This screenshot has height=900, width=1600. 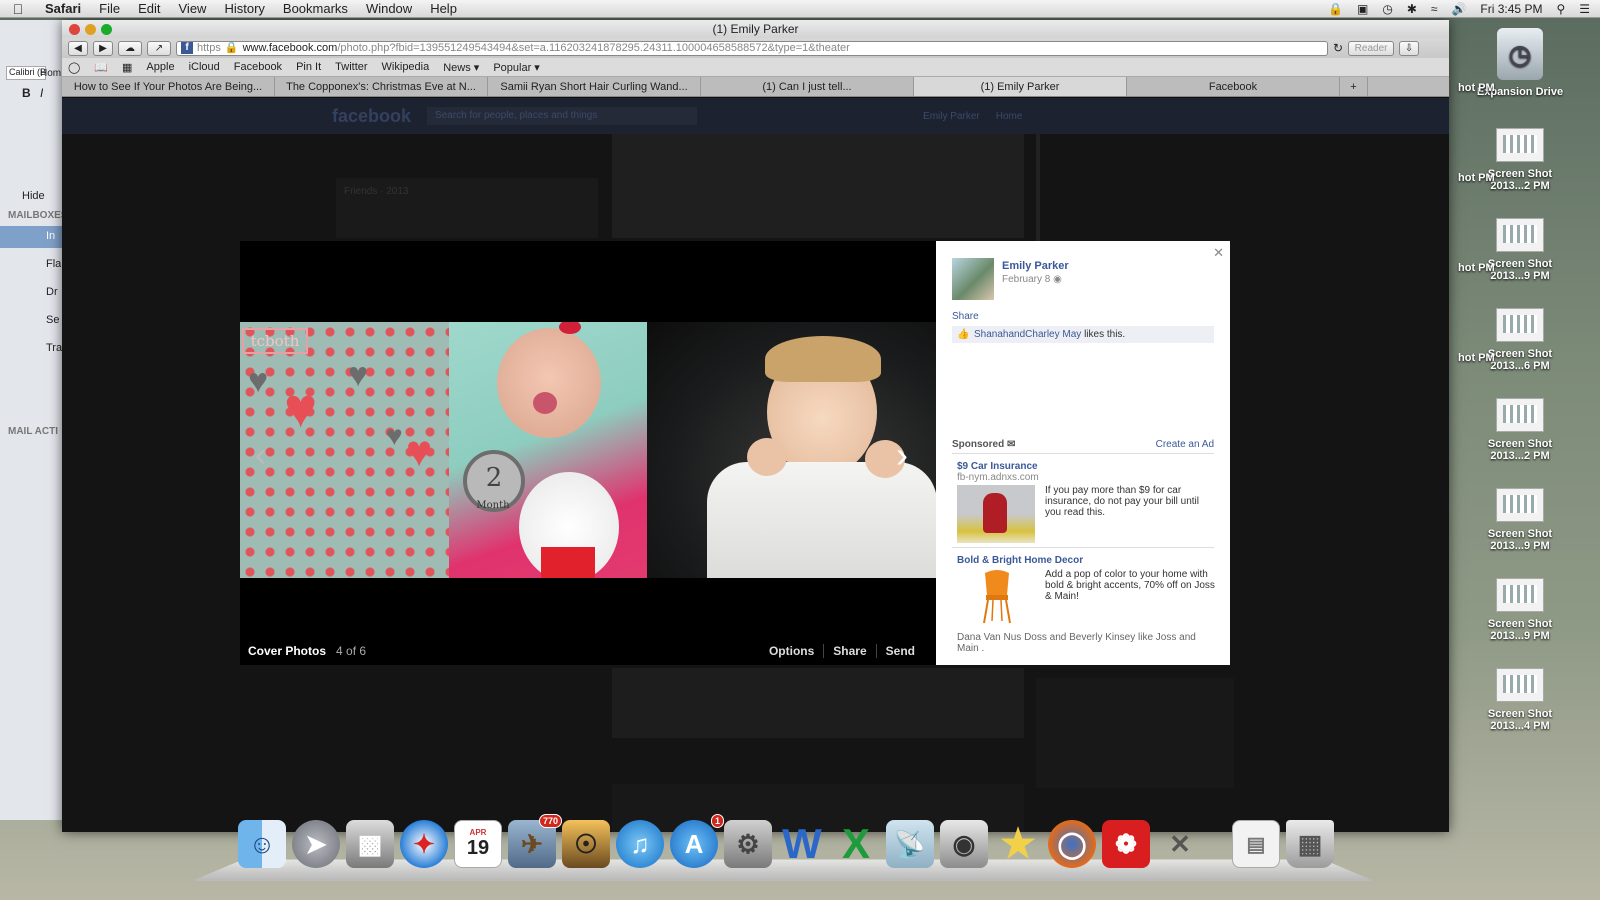 I want to click on volume-icon: 🔊, so click(x=1458, y=9).